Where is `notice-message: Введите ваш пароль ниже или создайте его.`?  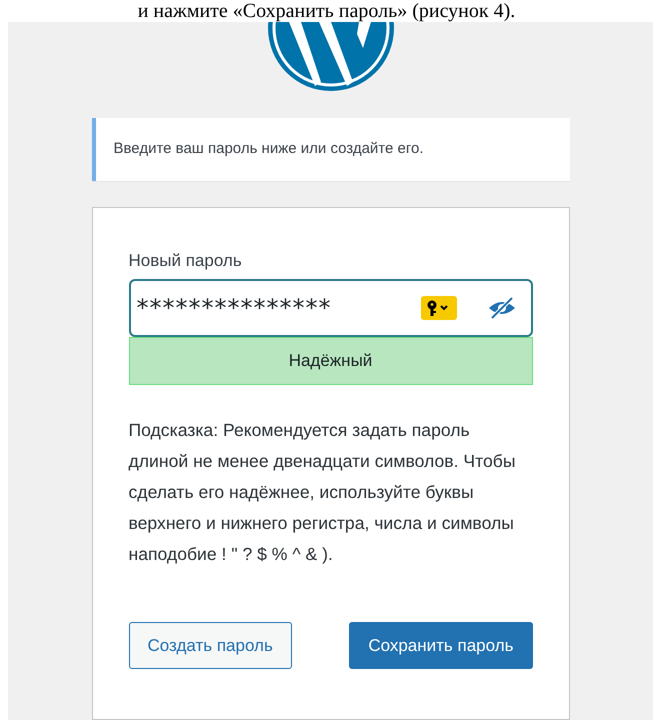 notice-message: Введите ваш пароль ниже или создайте его. is located at coordinates (331, 149).